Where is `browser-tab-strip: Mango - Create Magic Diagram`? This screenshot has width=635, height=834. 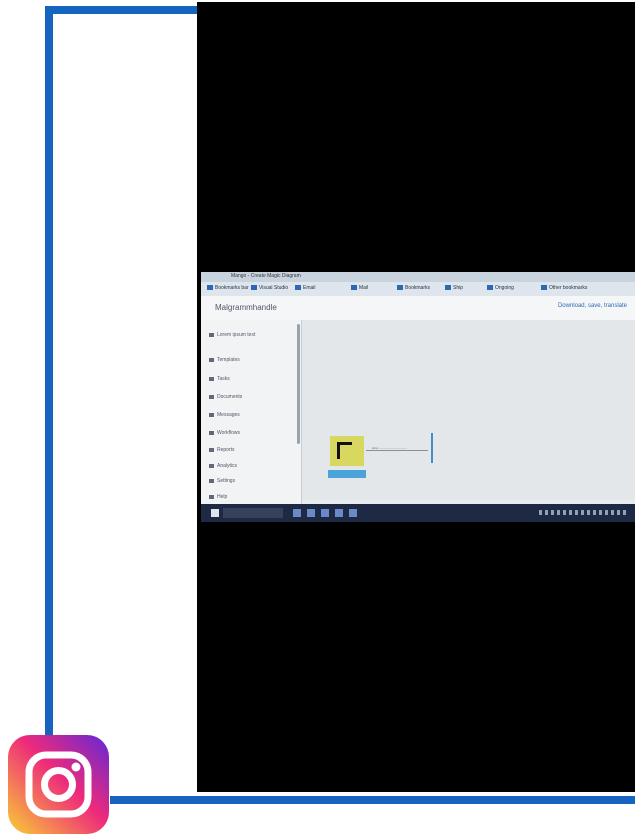 browser-tab-strip: Mango - Create Magic Diagram is located at coordinates (418, 277).